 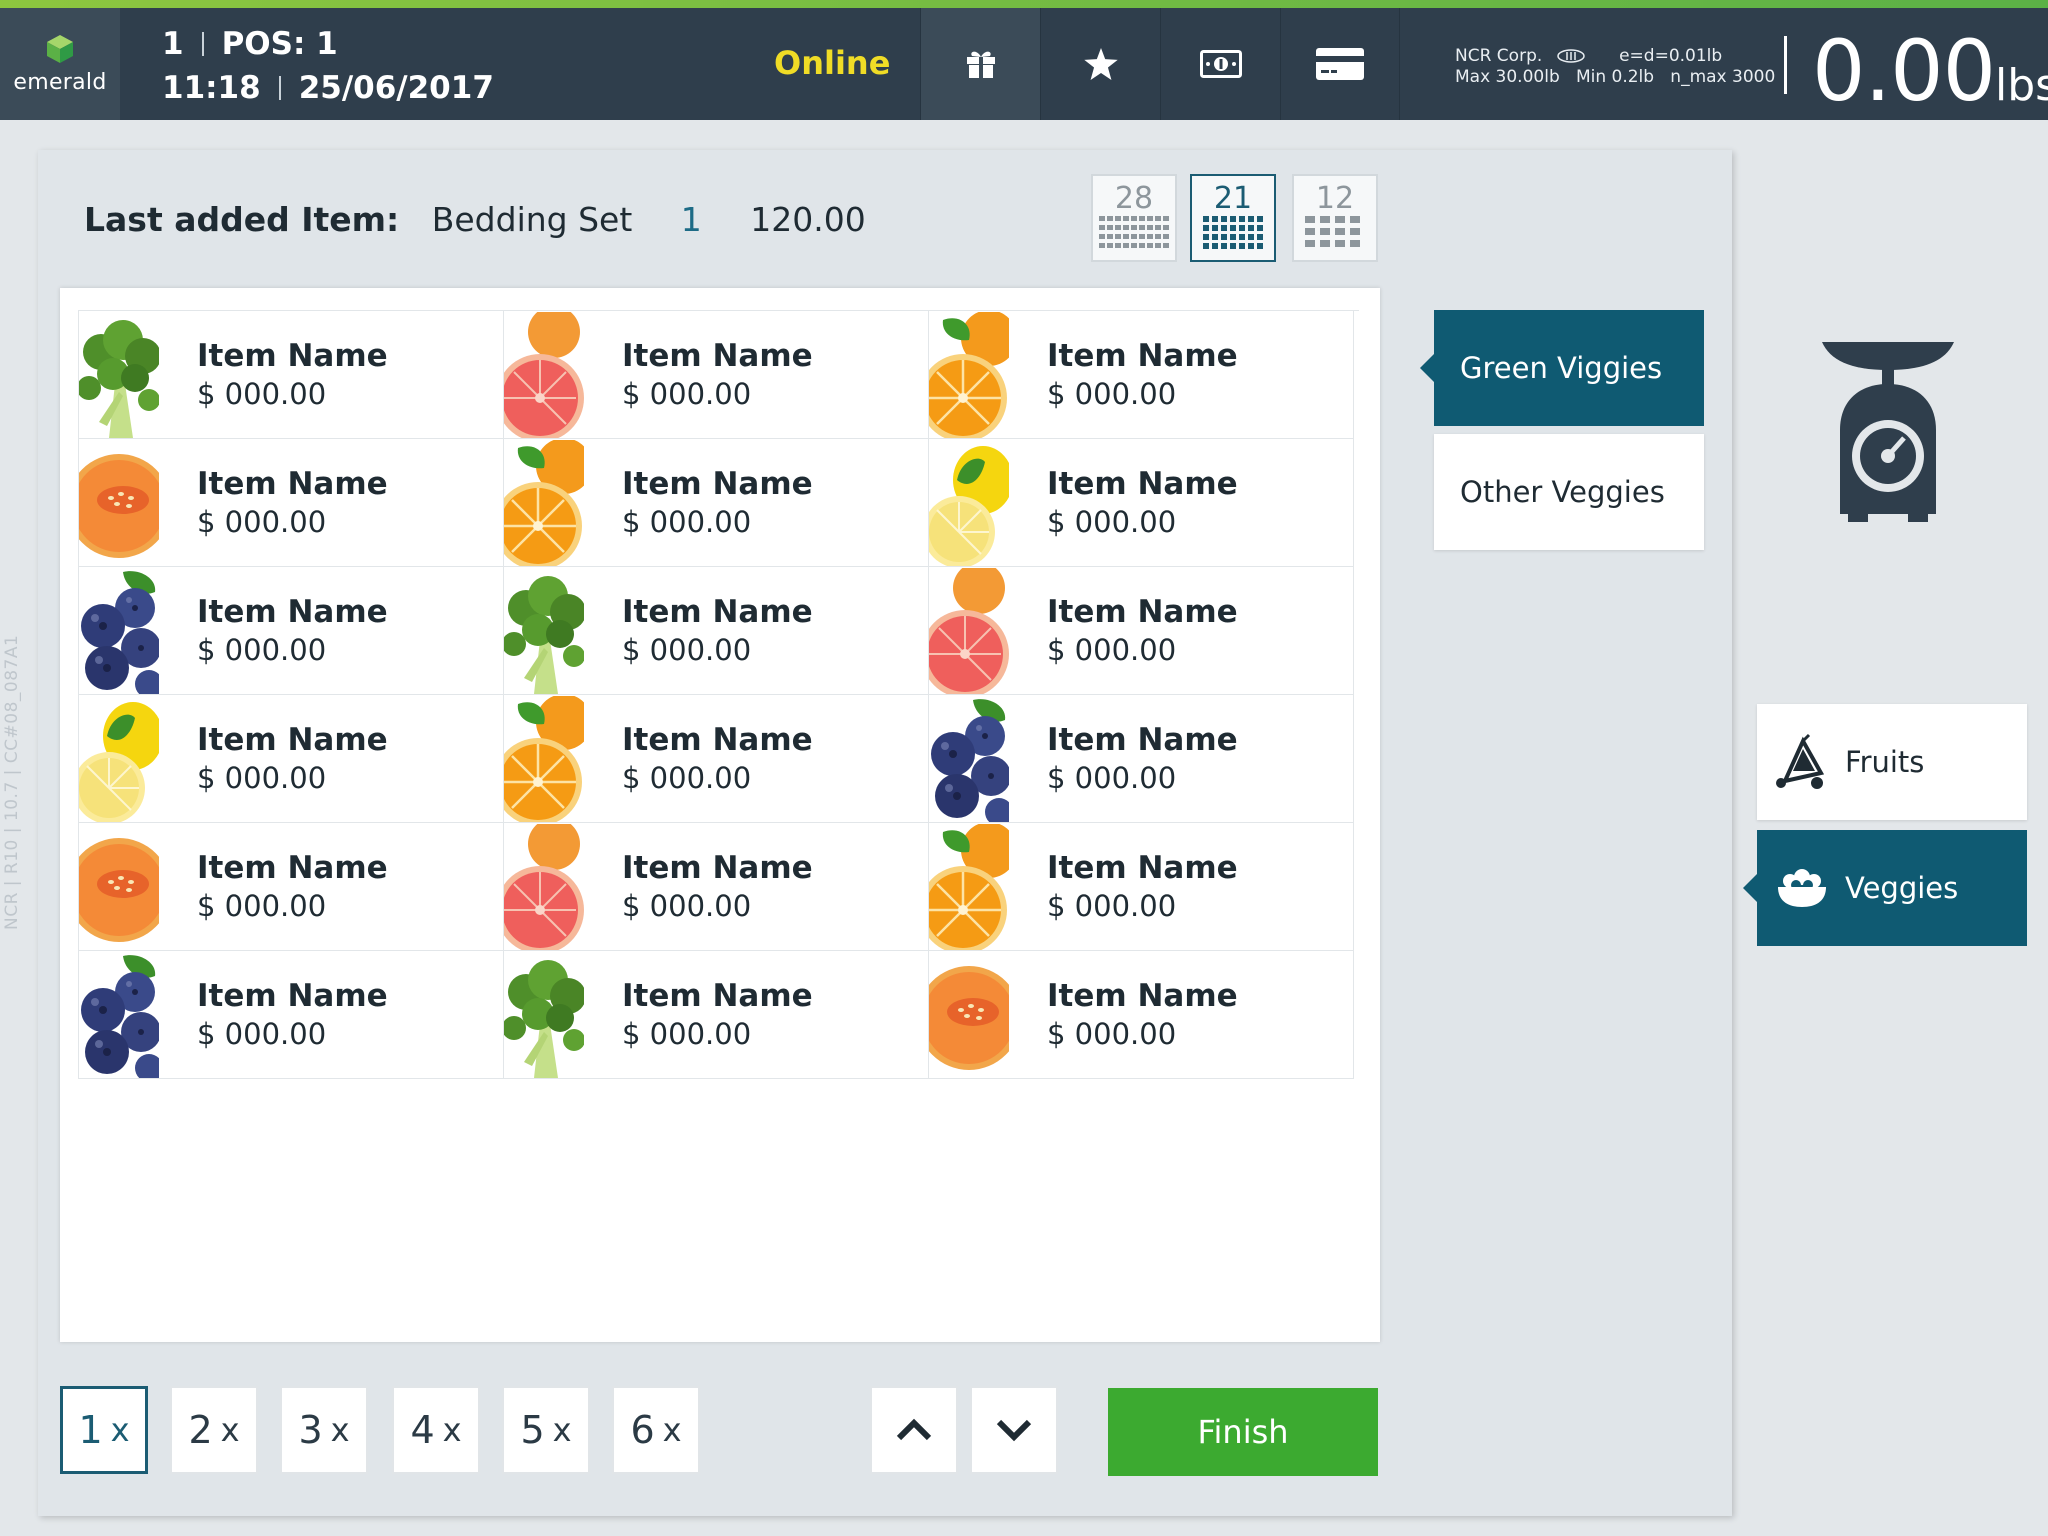 I want to click on qty-number: 4, so click(x=422, y=1430).